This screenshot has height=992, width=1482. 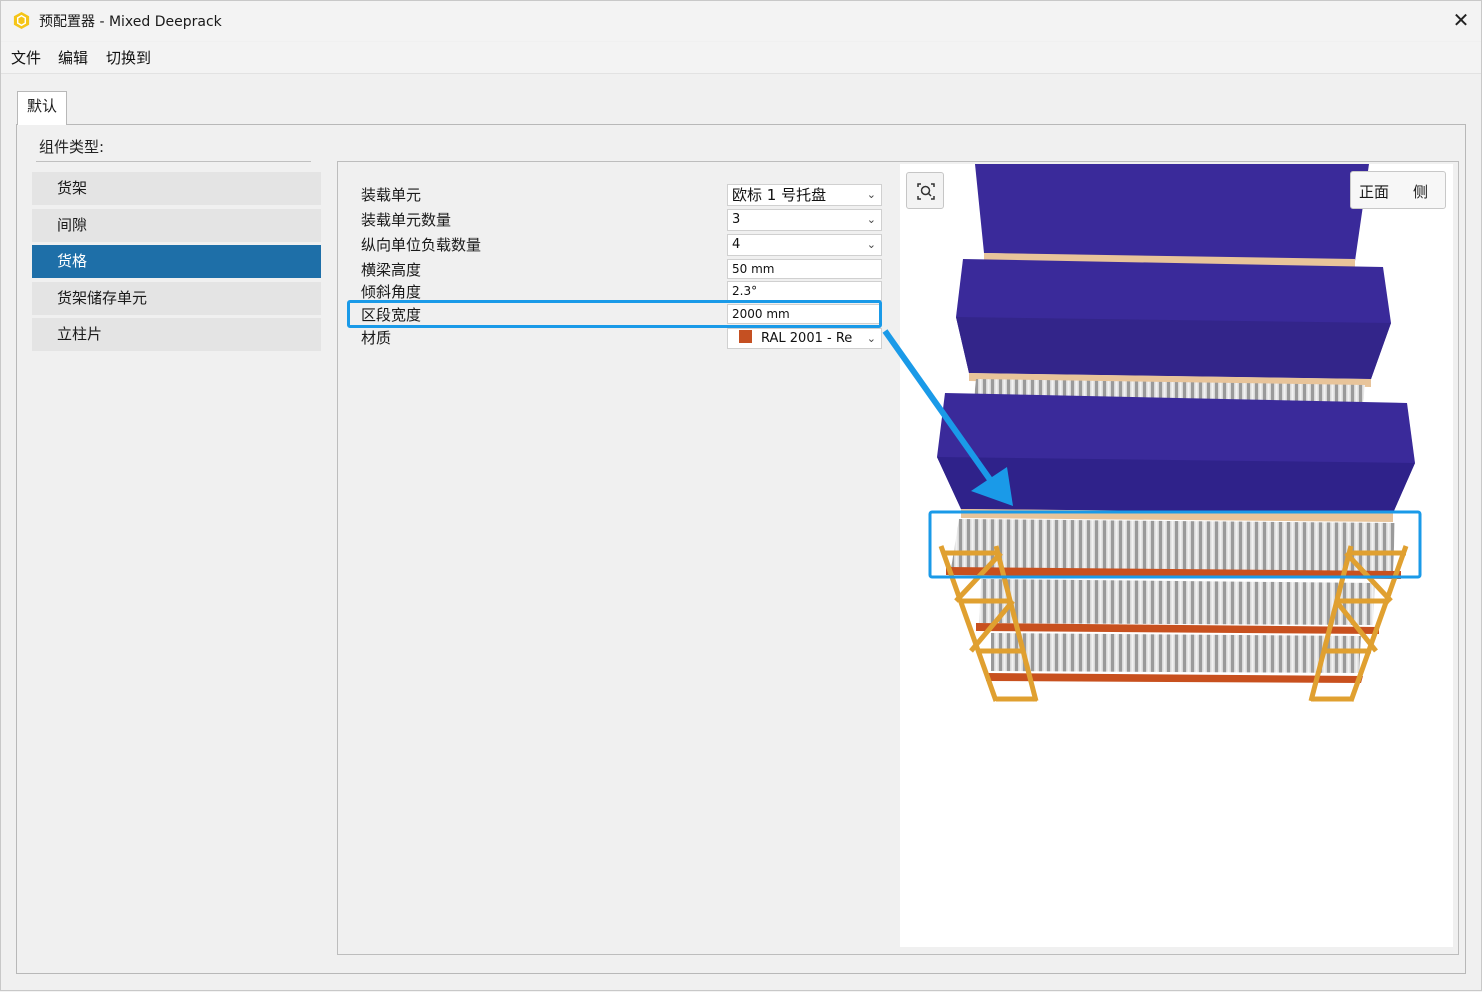 What do you see at coordinates (72, 147) in the screenshot?
I see `component-type-label: 组件类型:` at bounding box center [72, 147].